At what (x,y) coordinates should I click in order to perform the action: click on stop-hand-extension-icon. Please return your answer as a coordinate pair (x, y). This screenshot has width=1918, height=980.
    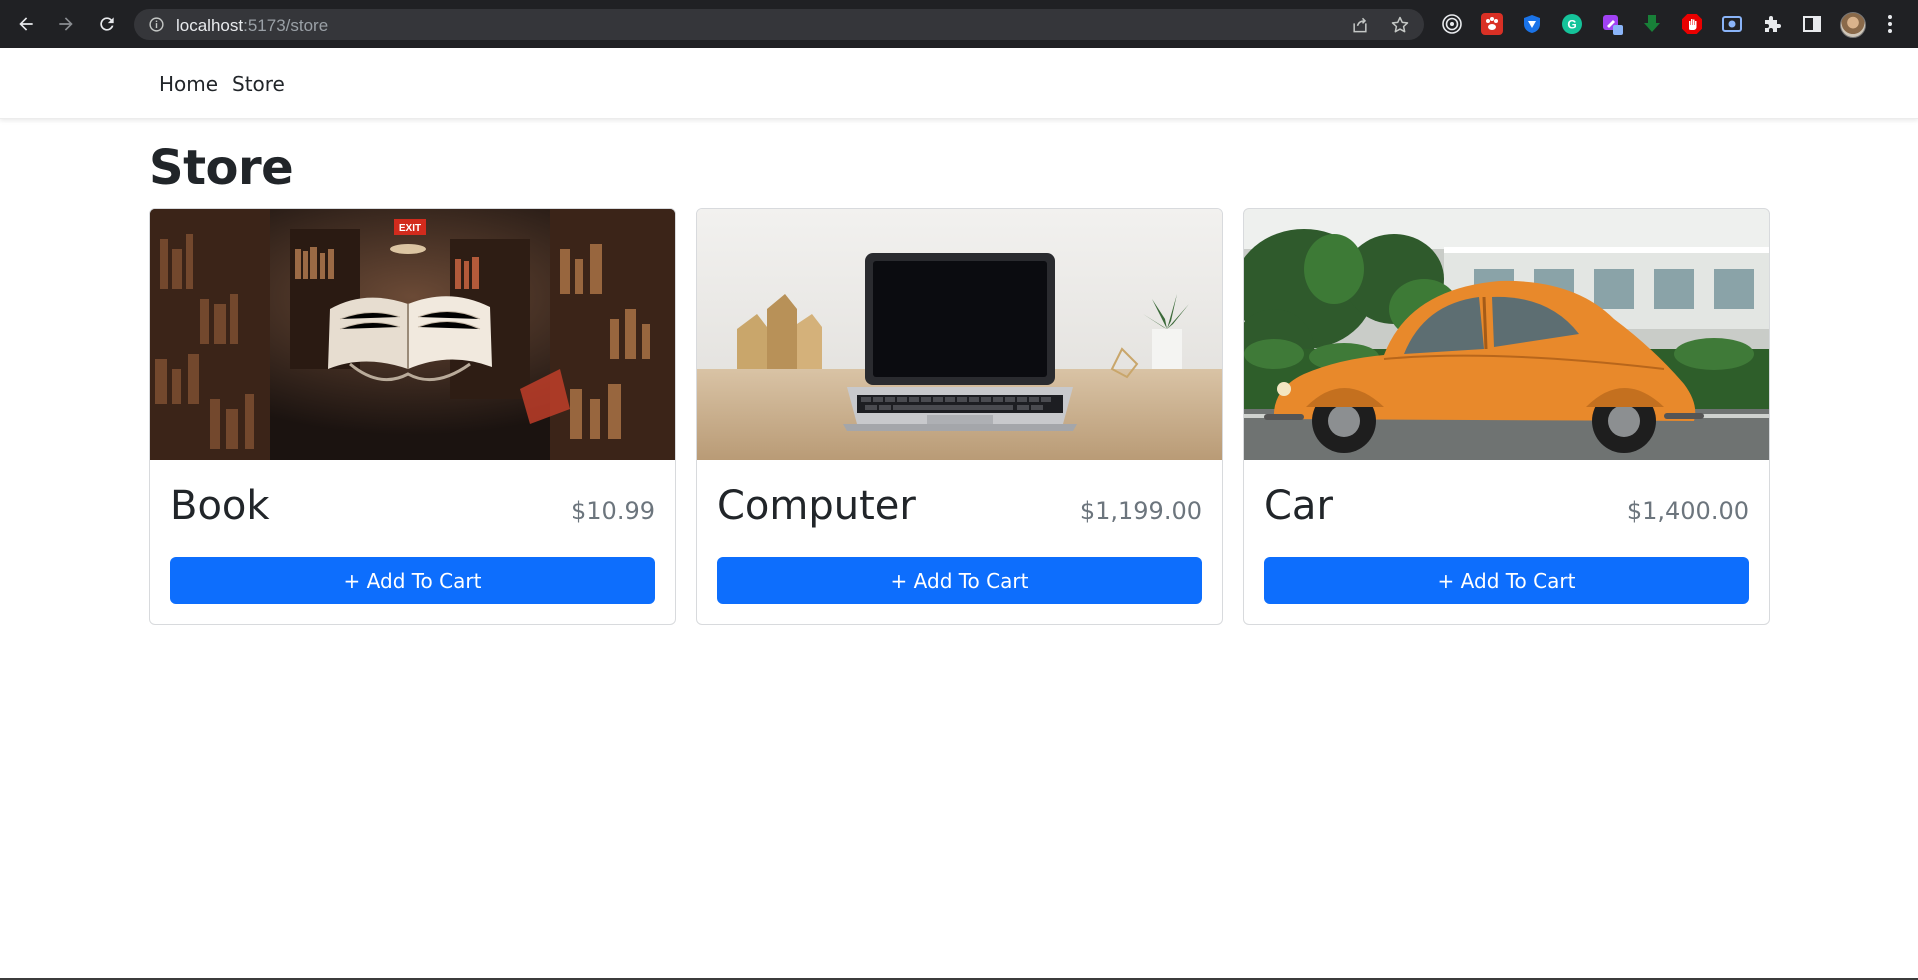
    Looking at the image, I should click on (1692, 24).